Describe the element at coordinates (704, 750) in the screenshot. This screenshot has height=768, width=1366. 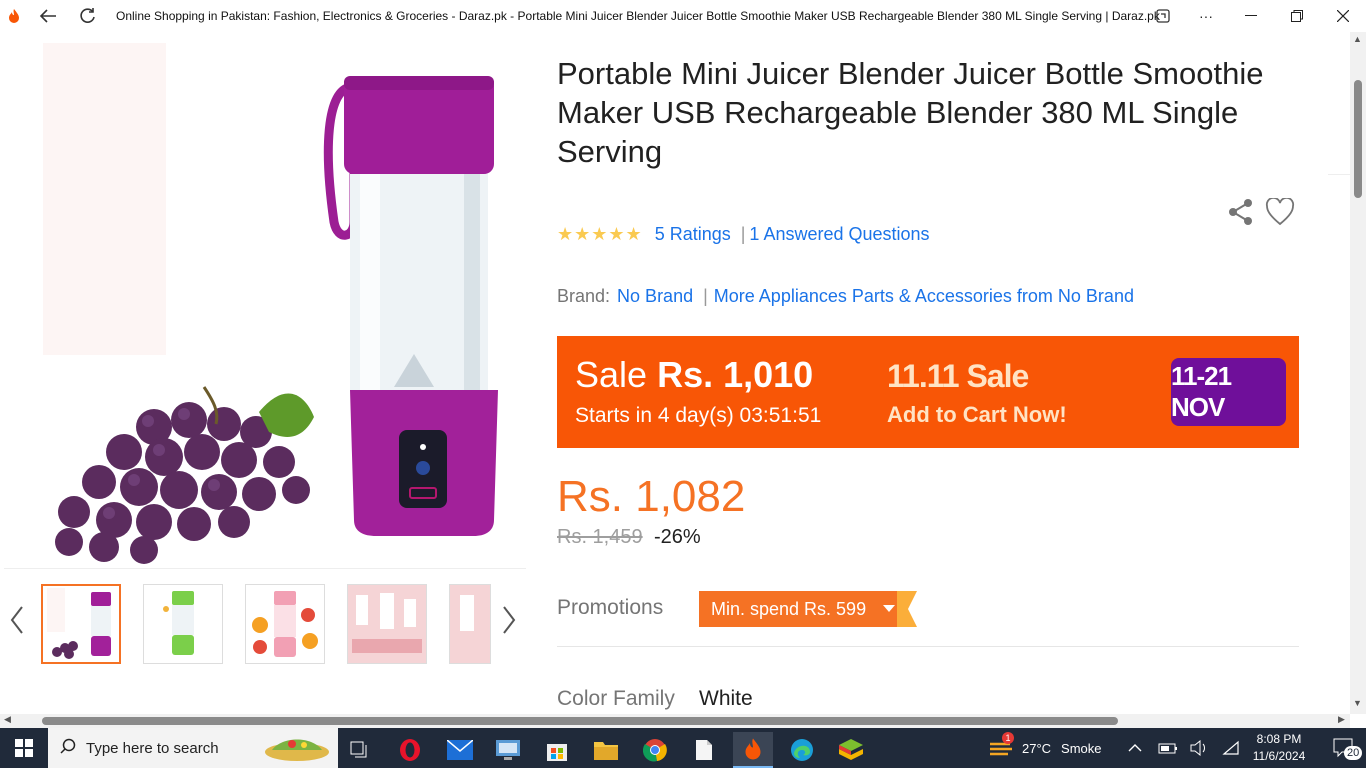
I see `notepad-icon` at that location.